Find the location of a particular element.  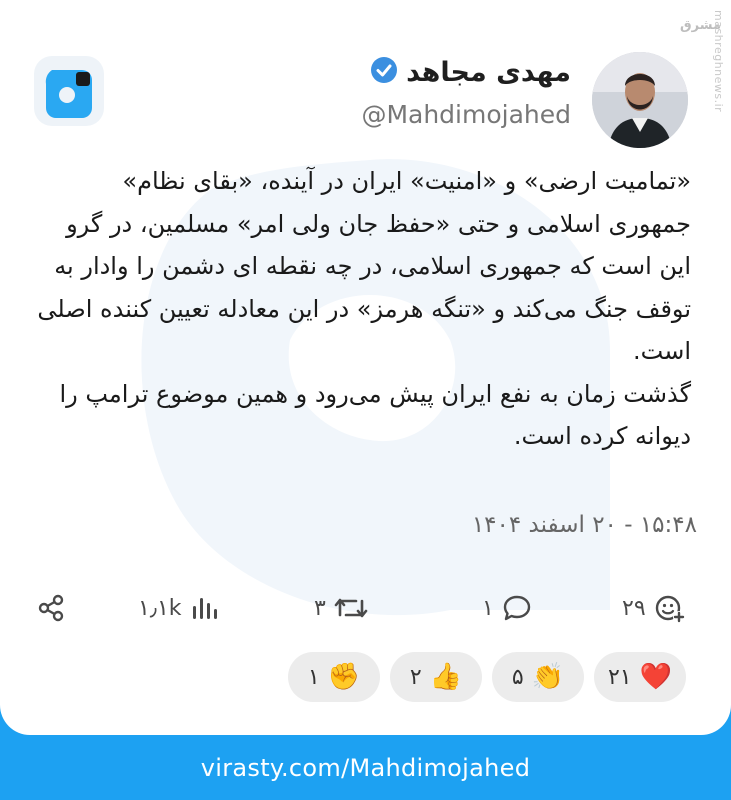

views-button: ۱٫۱k is located at coordinates (178, 608).